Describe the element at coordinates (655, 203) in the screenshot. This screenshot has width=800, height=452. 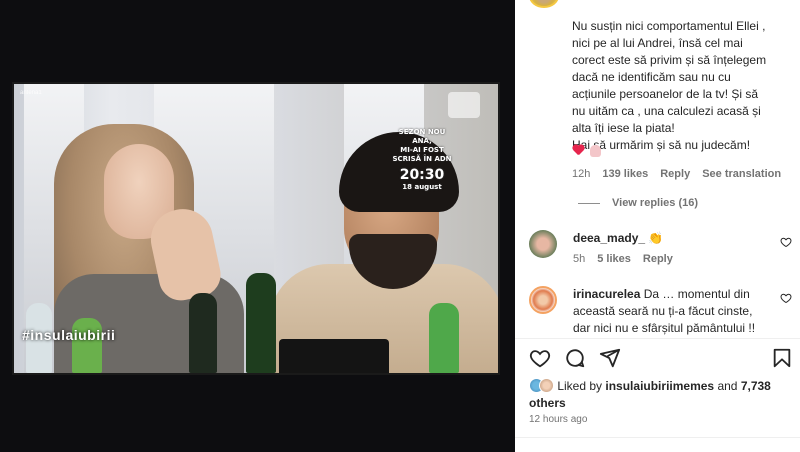
I see `view-replies-label: View replies (16)` at that location.